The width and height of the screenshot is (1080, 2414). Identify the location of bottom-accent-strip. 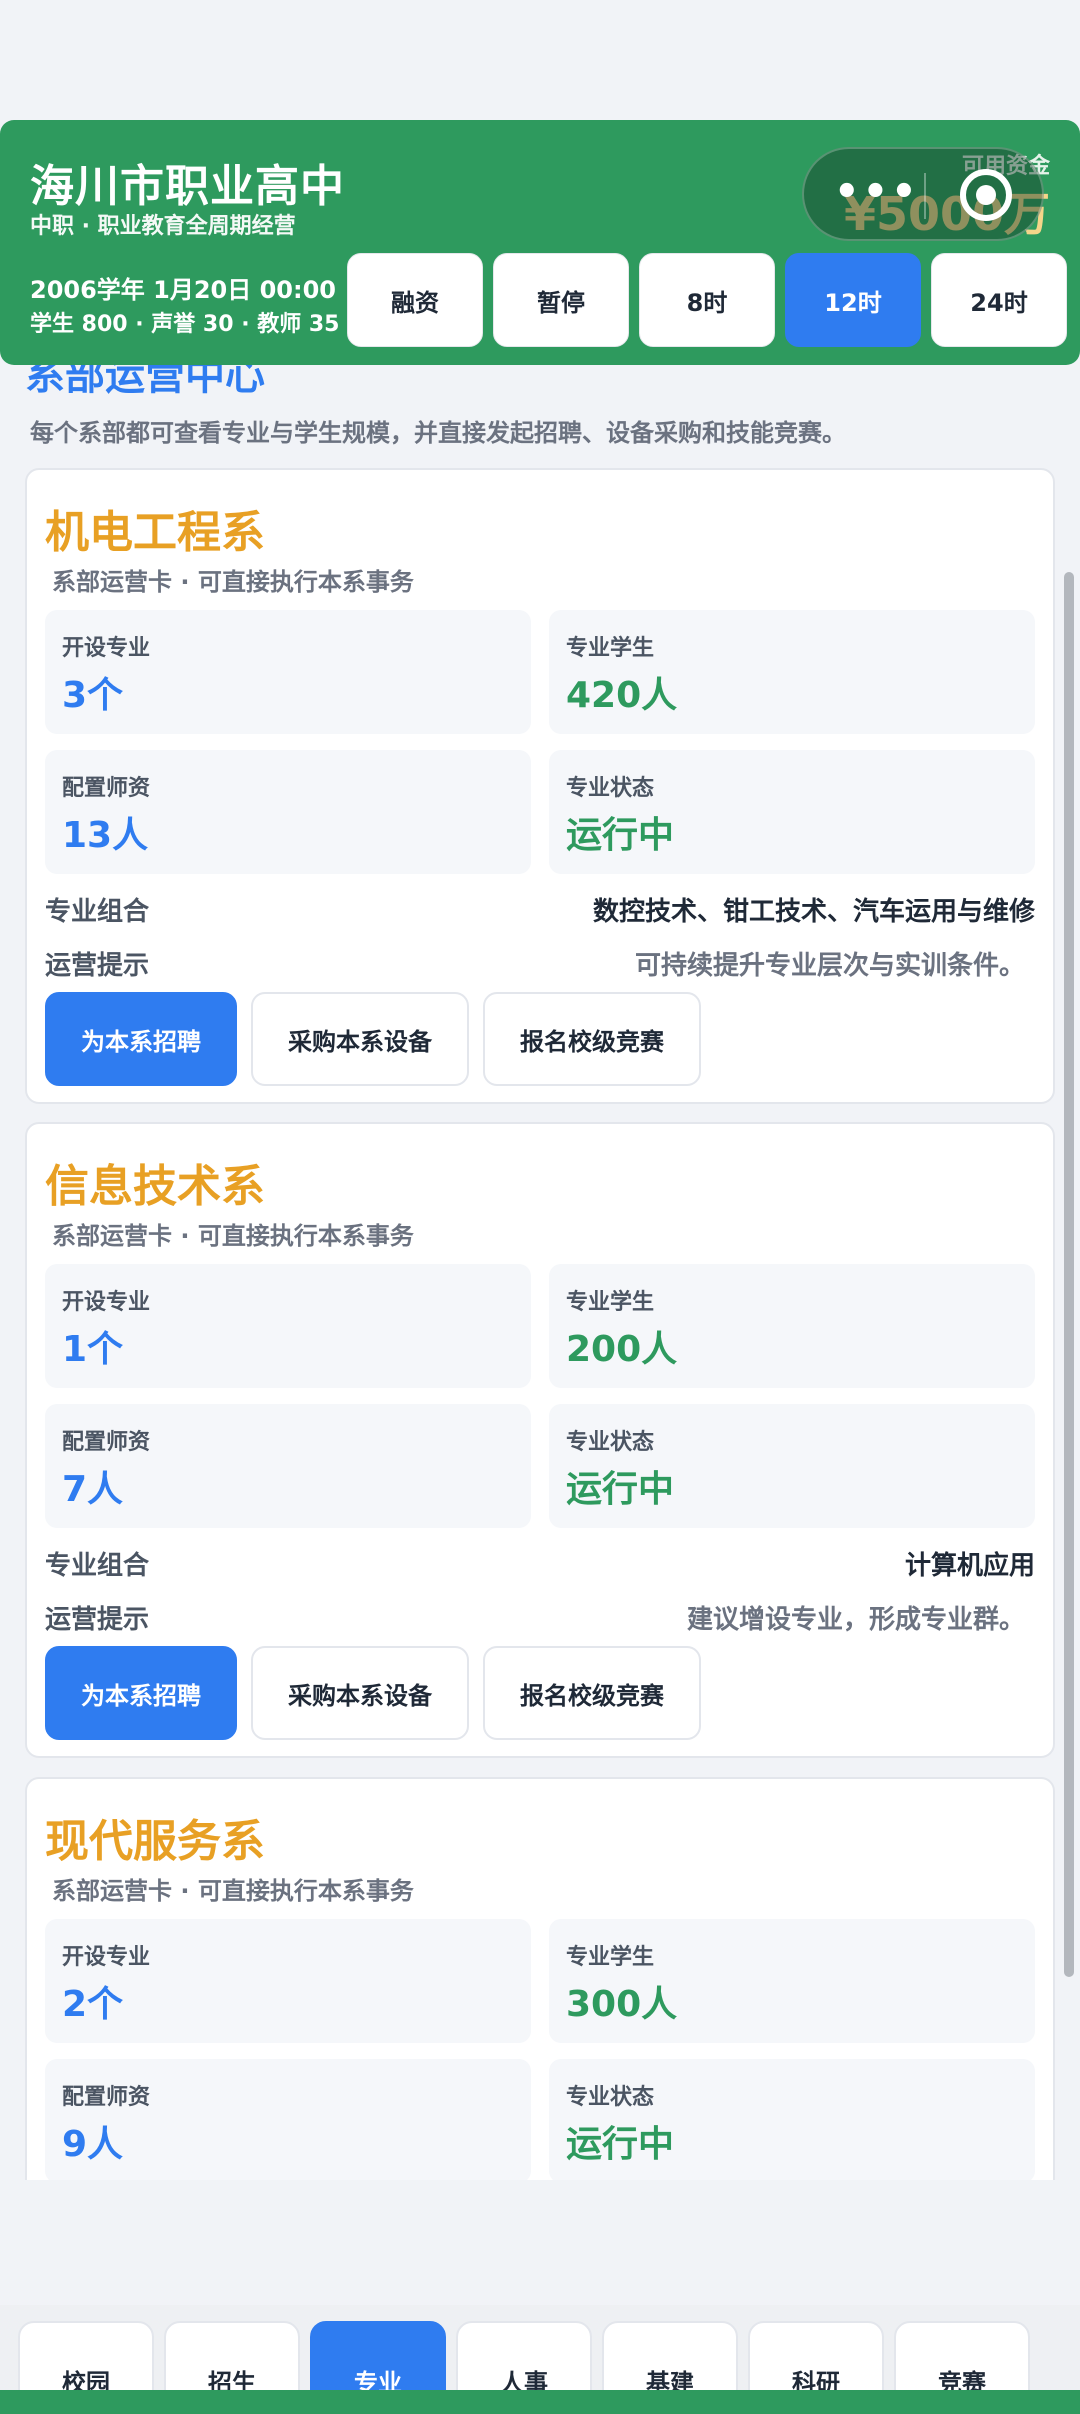
(540, 2402).